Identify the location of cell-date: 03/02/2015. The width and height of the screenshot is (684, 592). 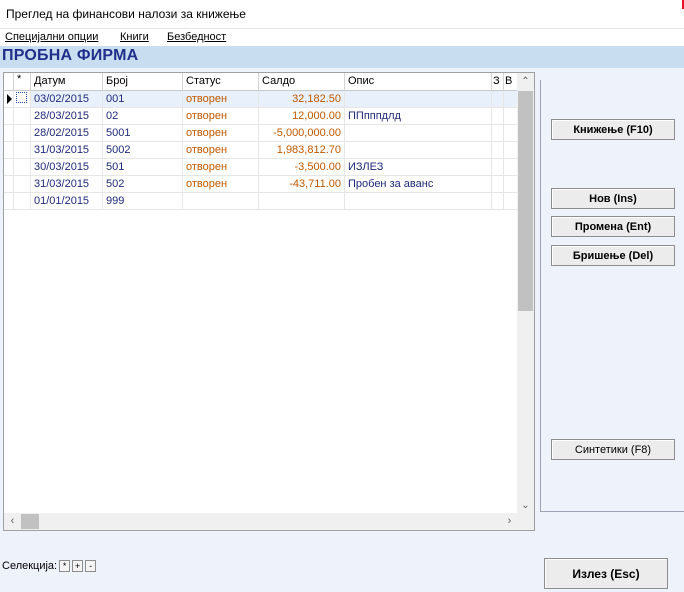
(67, 99).